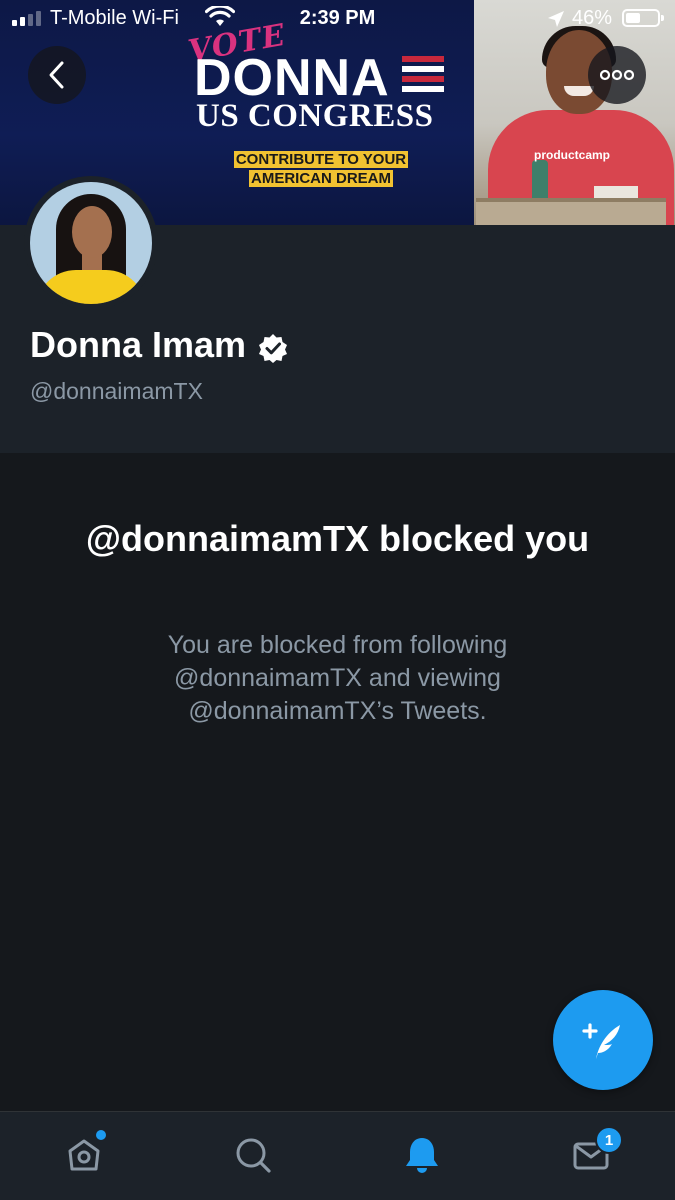 The image size is (675, 1200). Describe the element at coordinates (643, 18) in the screenshot. I see `battery-icon` at that location.